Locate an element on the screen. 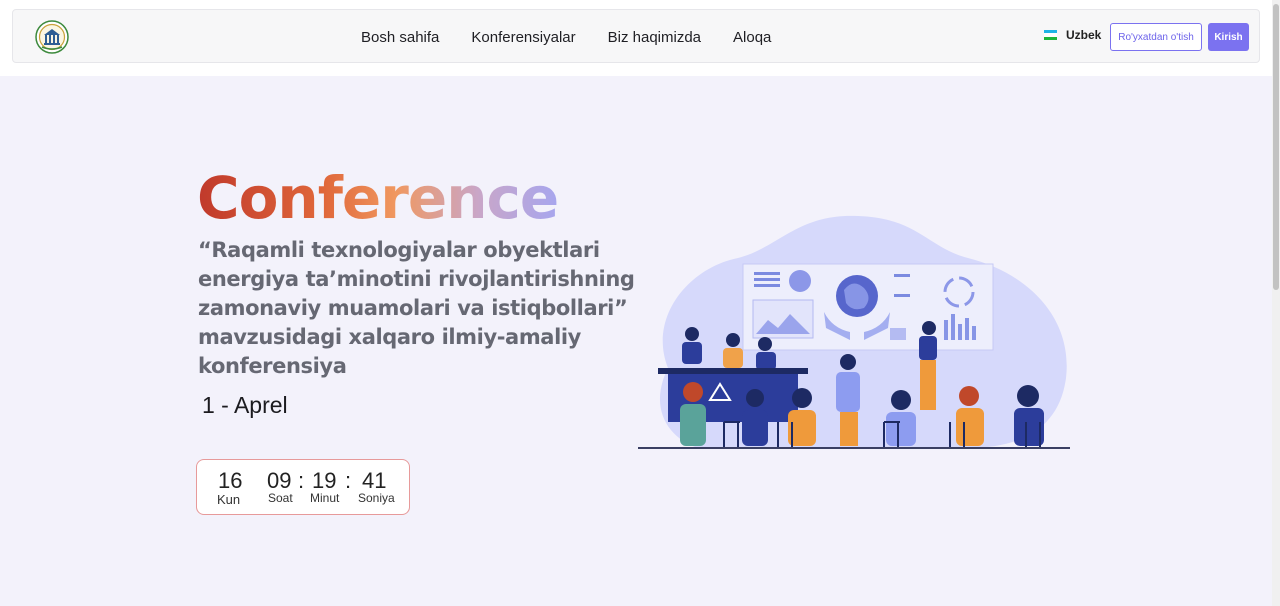 The image size is (1280, 606). countdown-days-label: Kun is located at coordinates (229, 499).